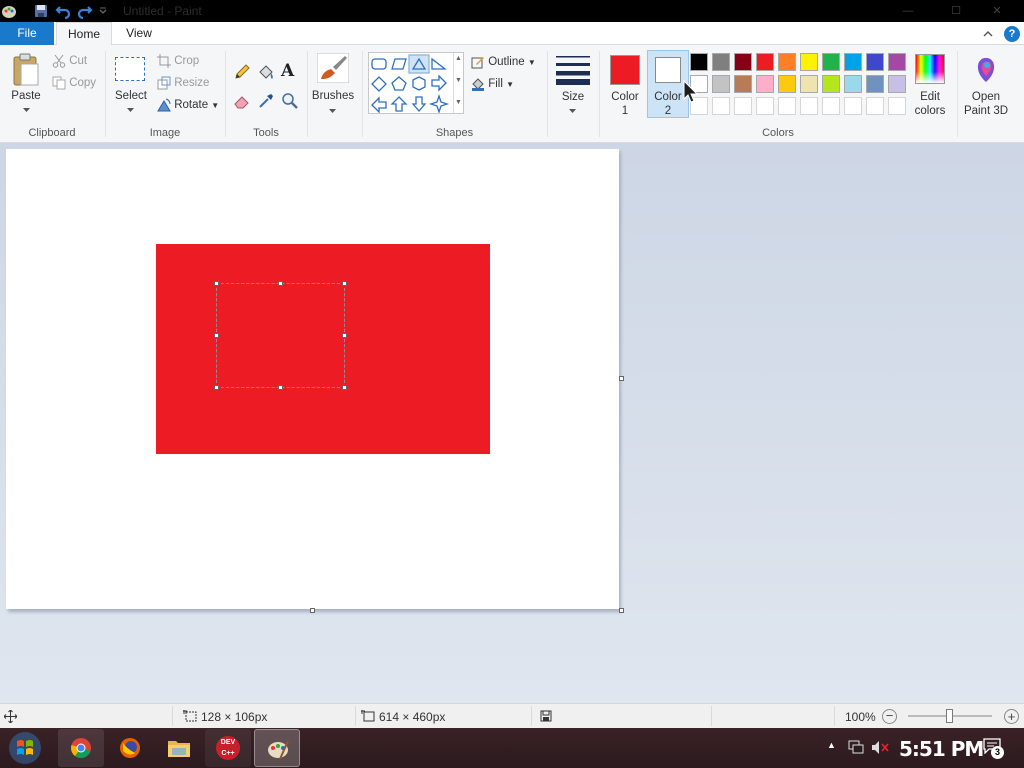 The height and width of the screenshot is (768, 1024). Describe the element at coordinates (178, 61) in the screenshot. I see `crop-button: Crop` at that location.